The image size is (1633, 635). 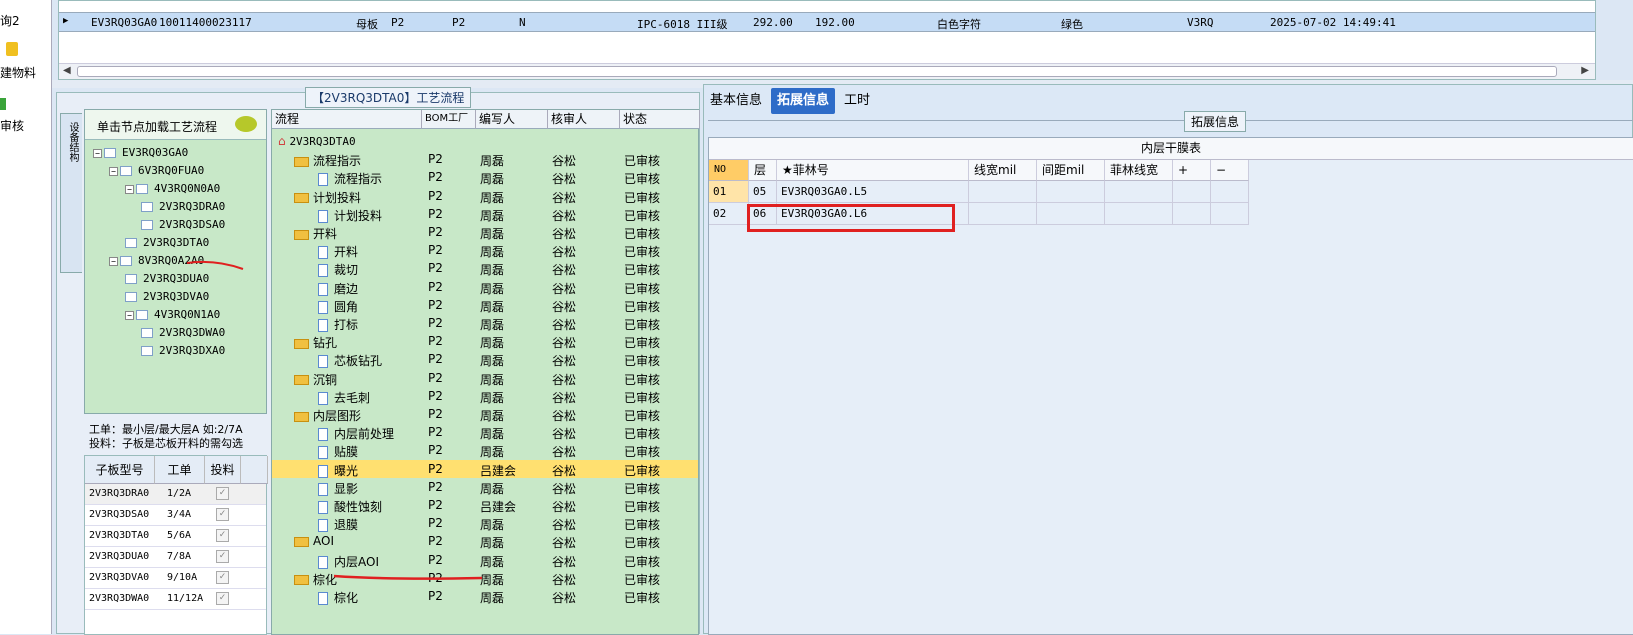 What do you see at coordinates (485, 414) in the screenshot?
I see `flow-row: 内层图形 P2 周磊 谷松 已审核` at bounding box center [485, 414].